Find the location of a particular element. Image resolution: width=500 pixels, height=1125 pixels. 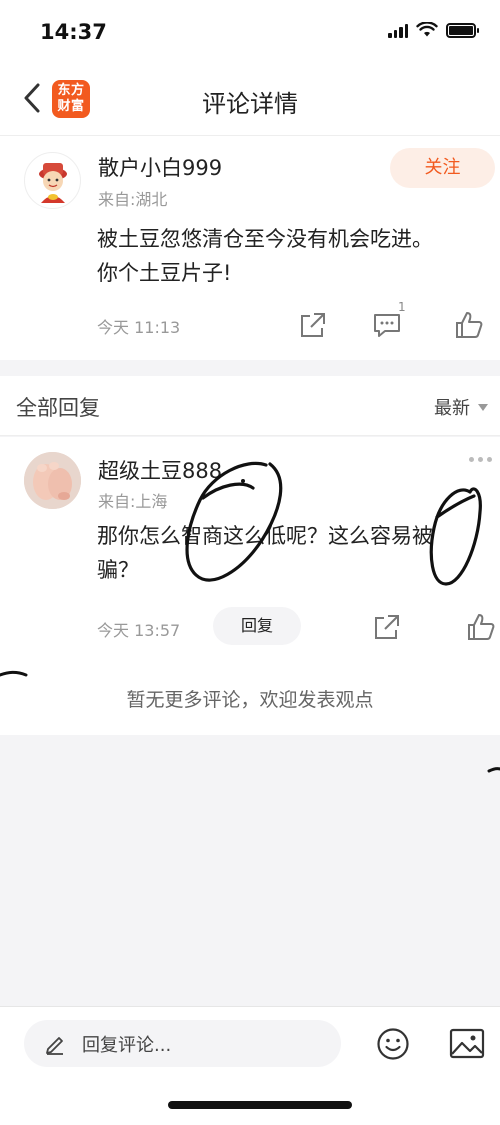

replies-header: 全部回复 最新 is located at coordinates (250, 406).